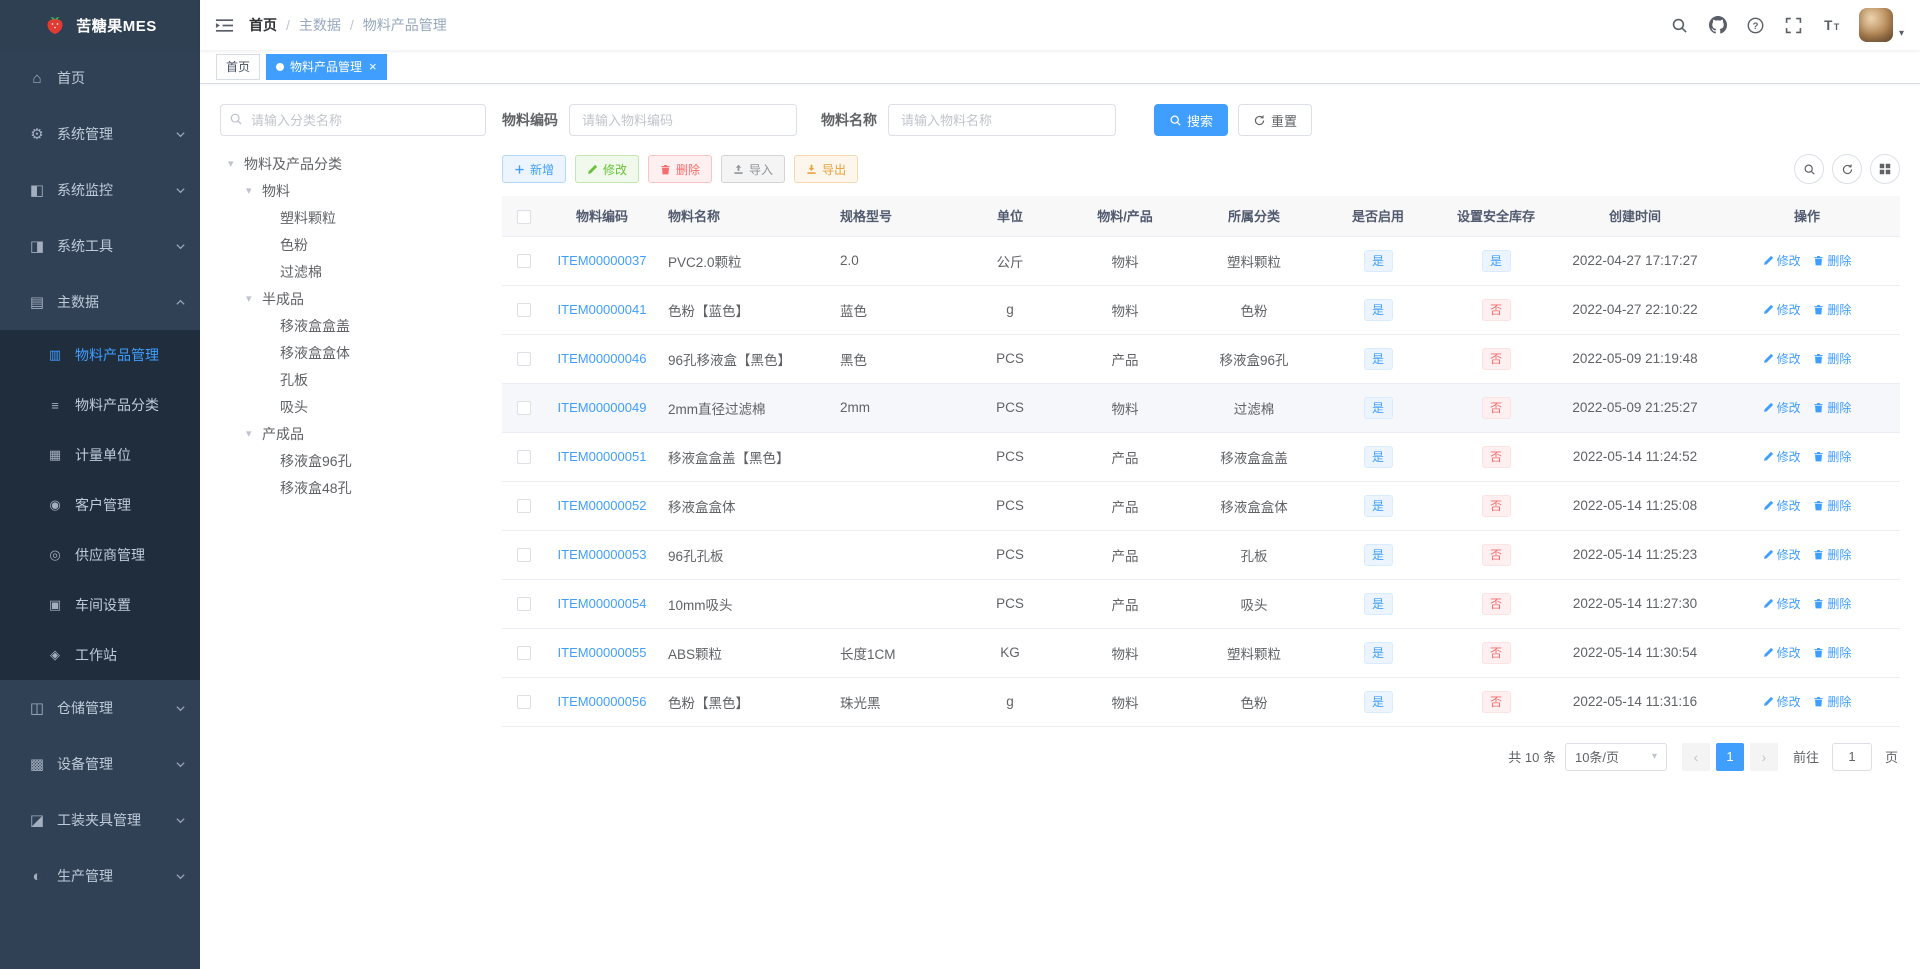 The height and width of the screenshot is (969, 1920). Describe the element at coordinates (100, 505) in the screenshot. I see `sidebar-item-customer-management: ◉ 客户管理` at that location.